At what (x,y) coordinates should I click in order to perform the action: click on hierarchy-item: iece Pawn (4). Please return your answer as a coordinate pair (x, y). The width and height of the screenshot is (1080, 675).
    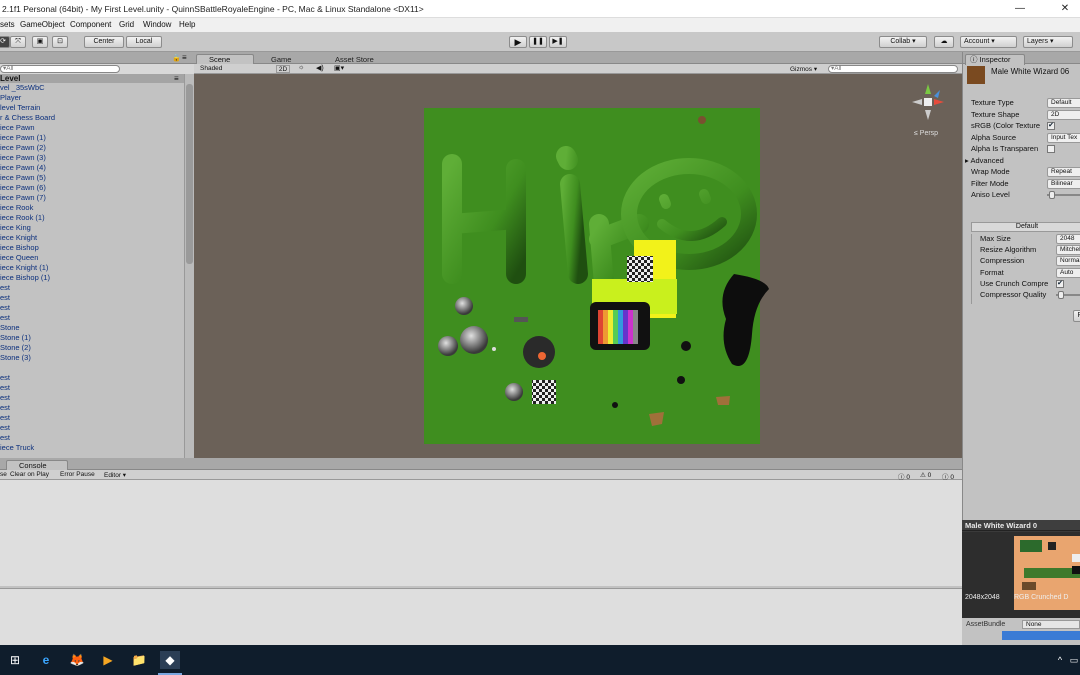
    Looking at the image, I should click on (23, 168).